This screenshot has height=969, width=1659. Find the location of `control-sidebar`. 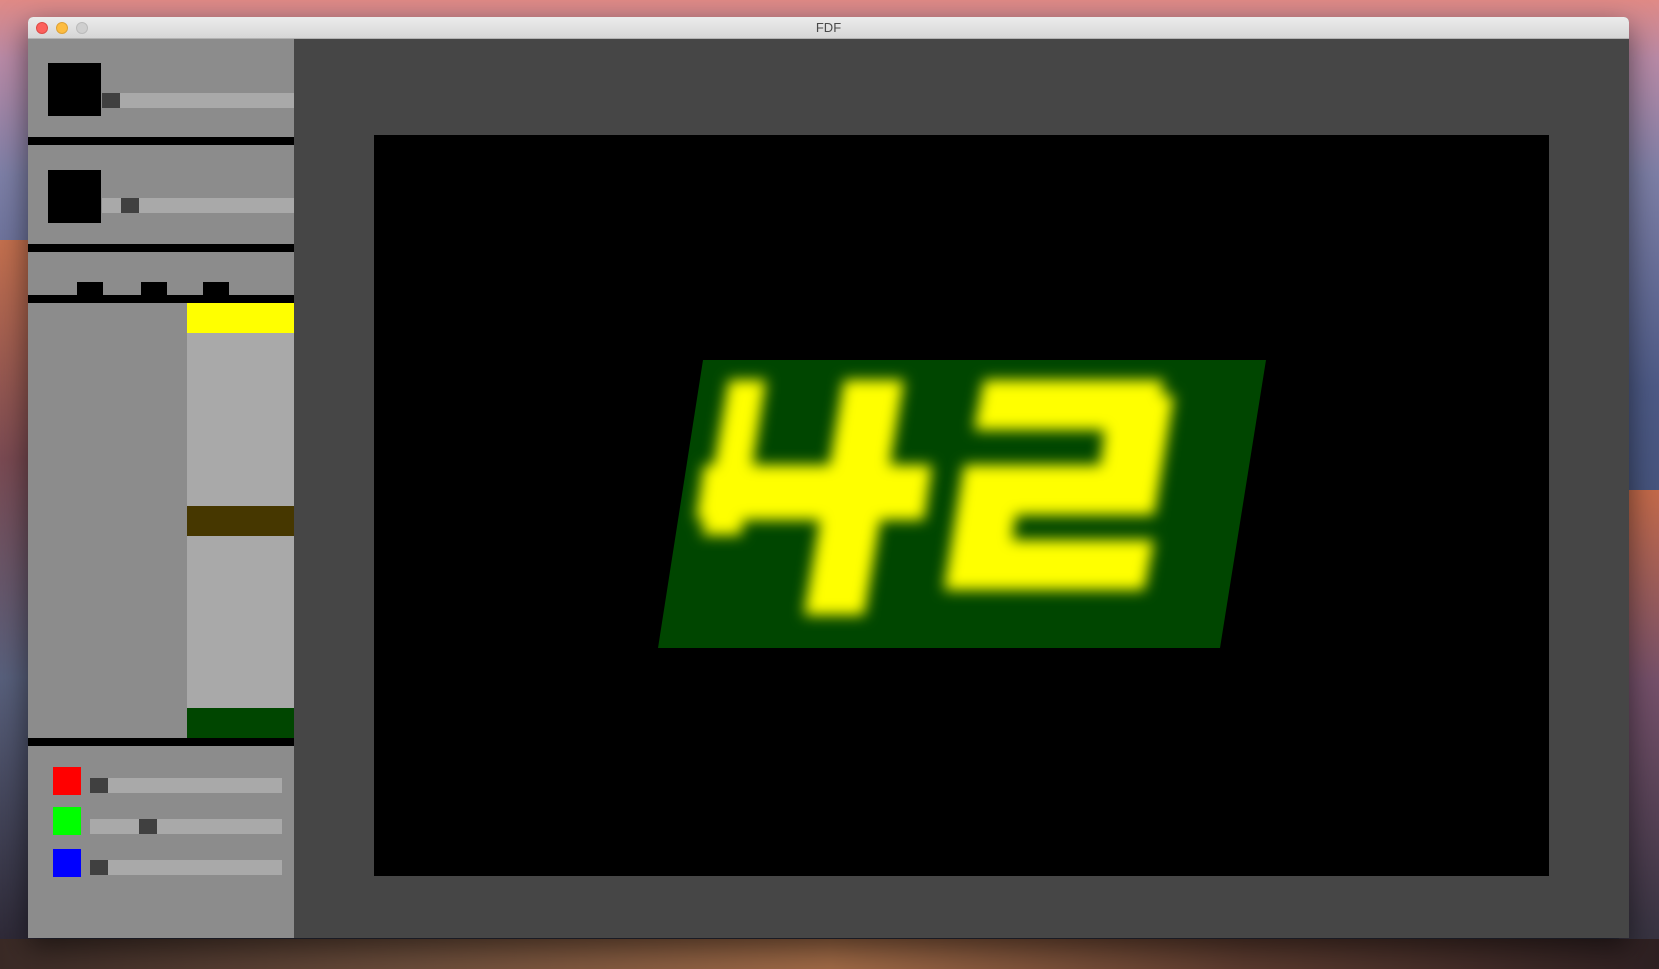

control-sidebar is located at coordinates (161, 488).